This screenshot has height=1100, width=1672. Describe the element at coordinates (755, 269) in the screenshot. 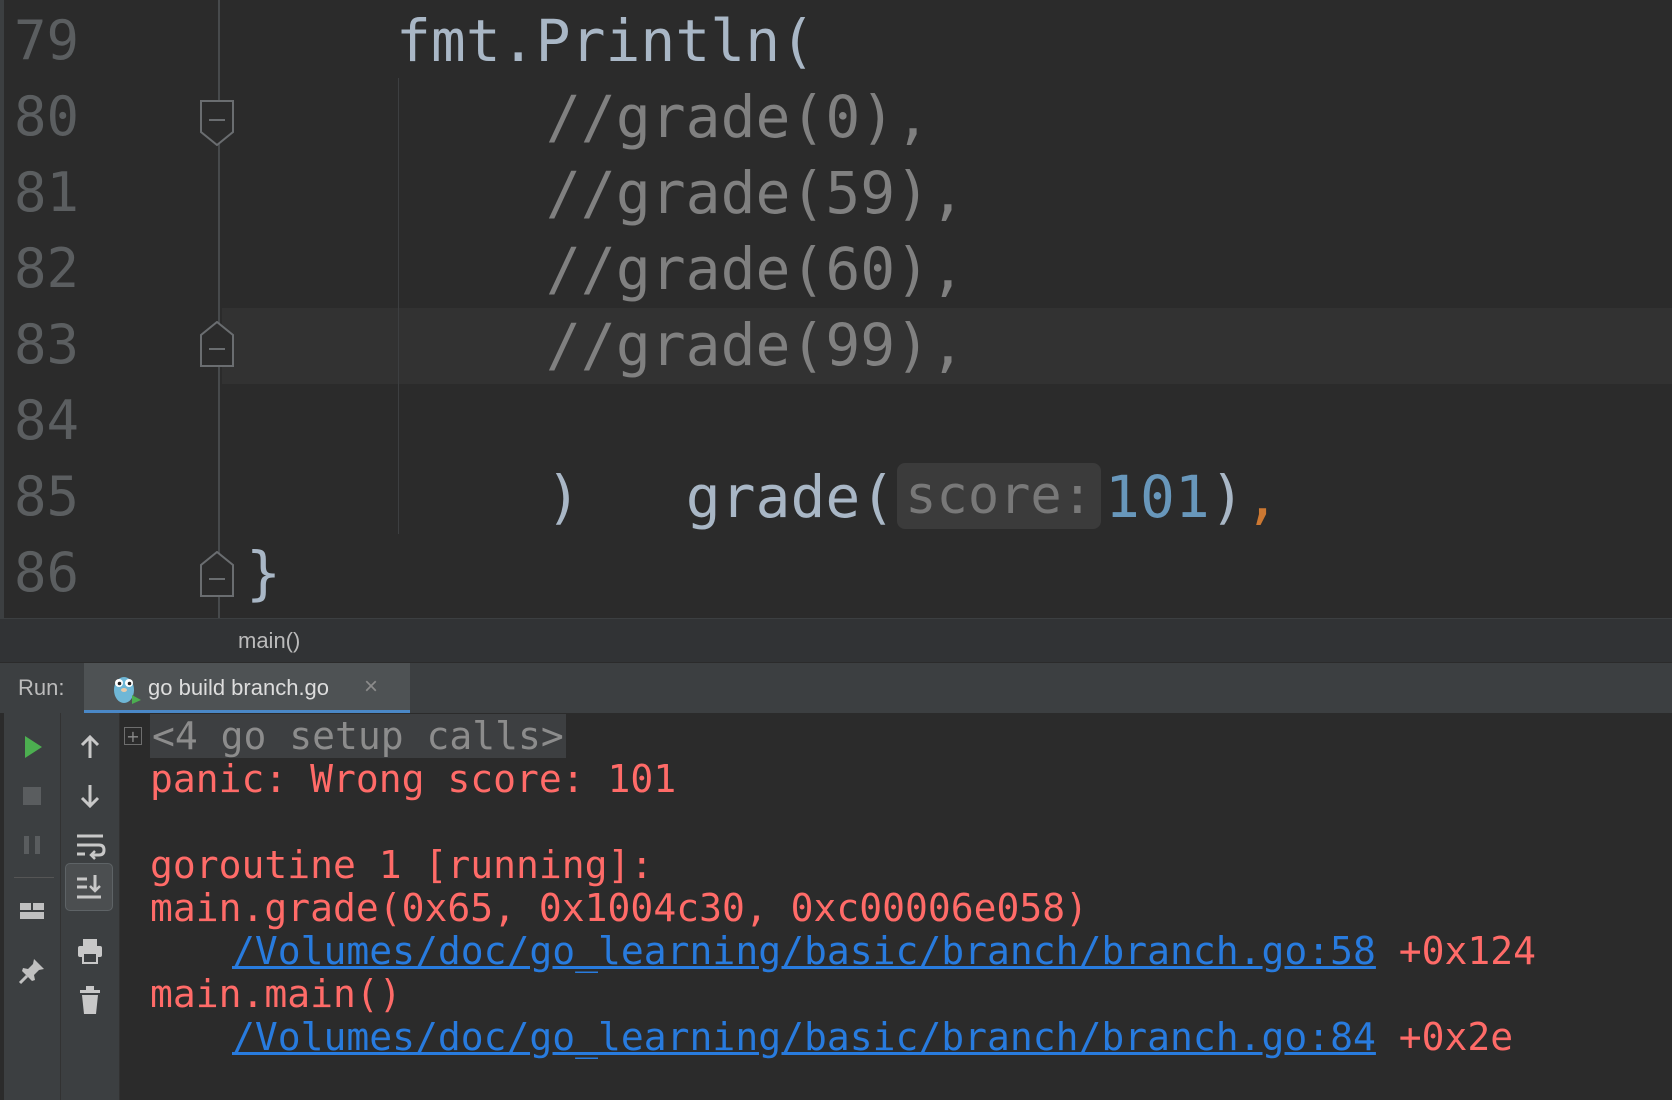

I see `code-line: //grade(60),` at that location.